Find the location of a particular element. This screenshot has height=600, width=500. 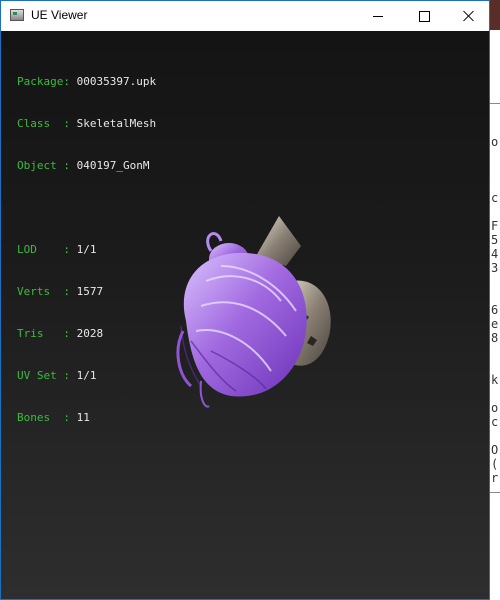

info-row-package: Package: 00035397.upk is located at coordinates (86, 82).